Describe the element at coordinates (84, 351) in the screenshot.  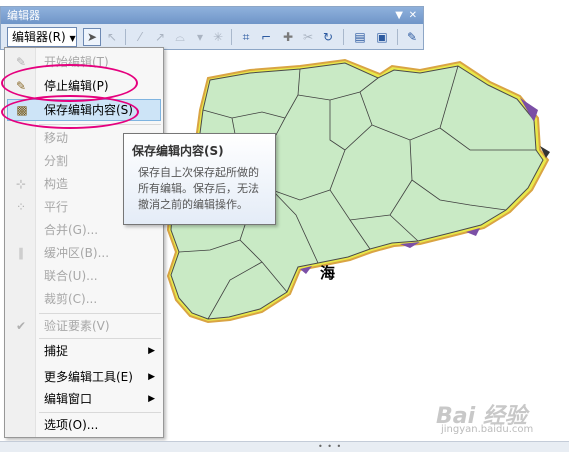
I see `menu-item-snapping: 捕捉 ▶` at that location.